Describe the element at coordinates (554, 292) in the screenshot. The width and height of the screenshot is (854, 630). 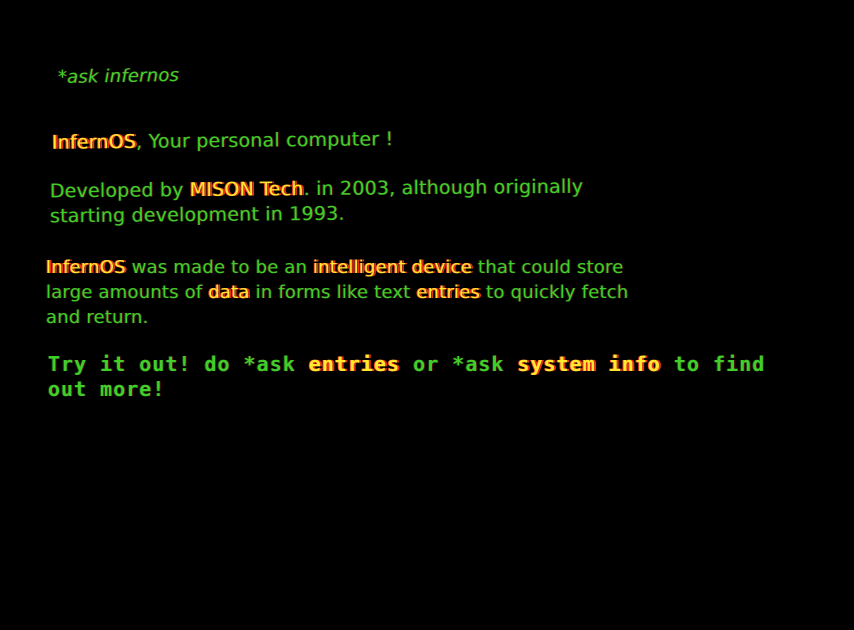
I see `description-text-5: to quickly fetch` at that location.